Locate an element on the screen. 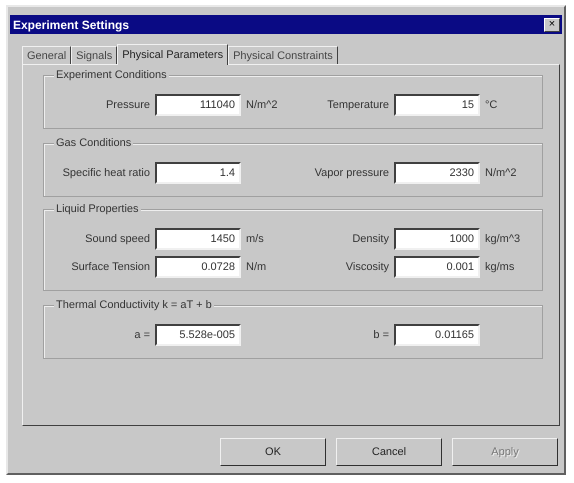 This screenshot has width=574, height=483. unit-label: N/m is located at coordinates (256, 267).